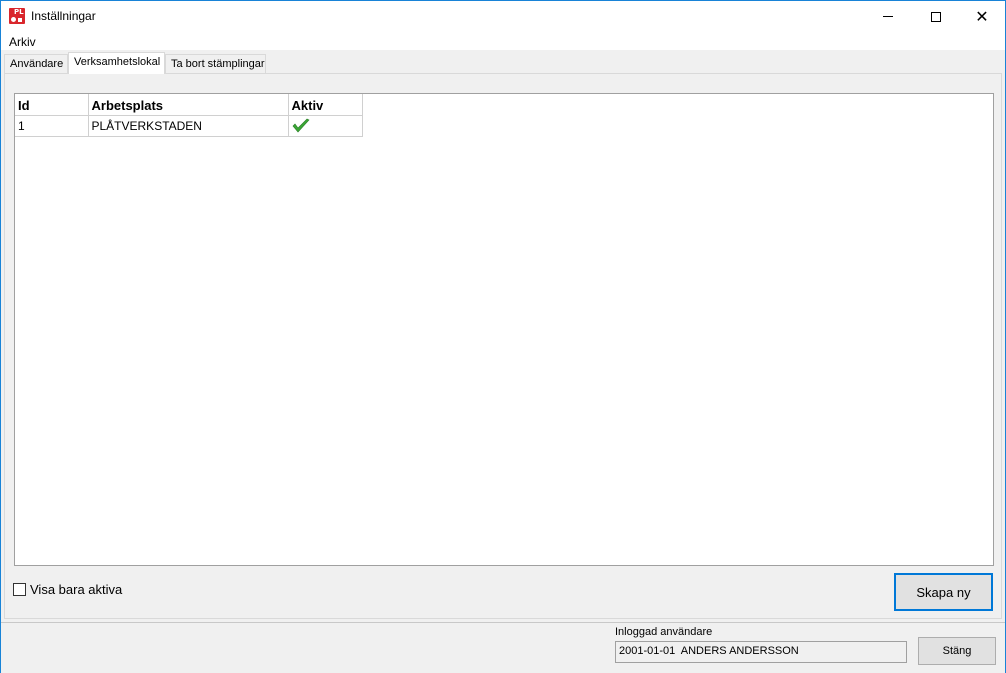 The image size is (1006, 673). What do you see at coordinates (19, 12) in the screenshot?
I see `app-logo-text: PL` at bounding box center [19, 12].